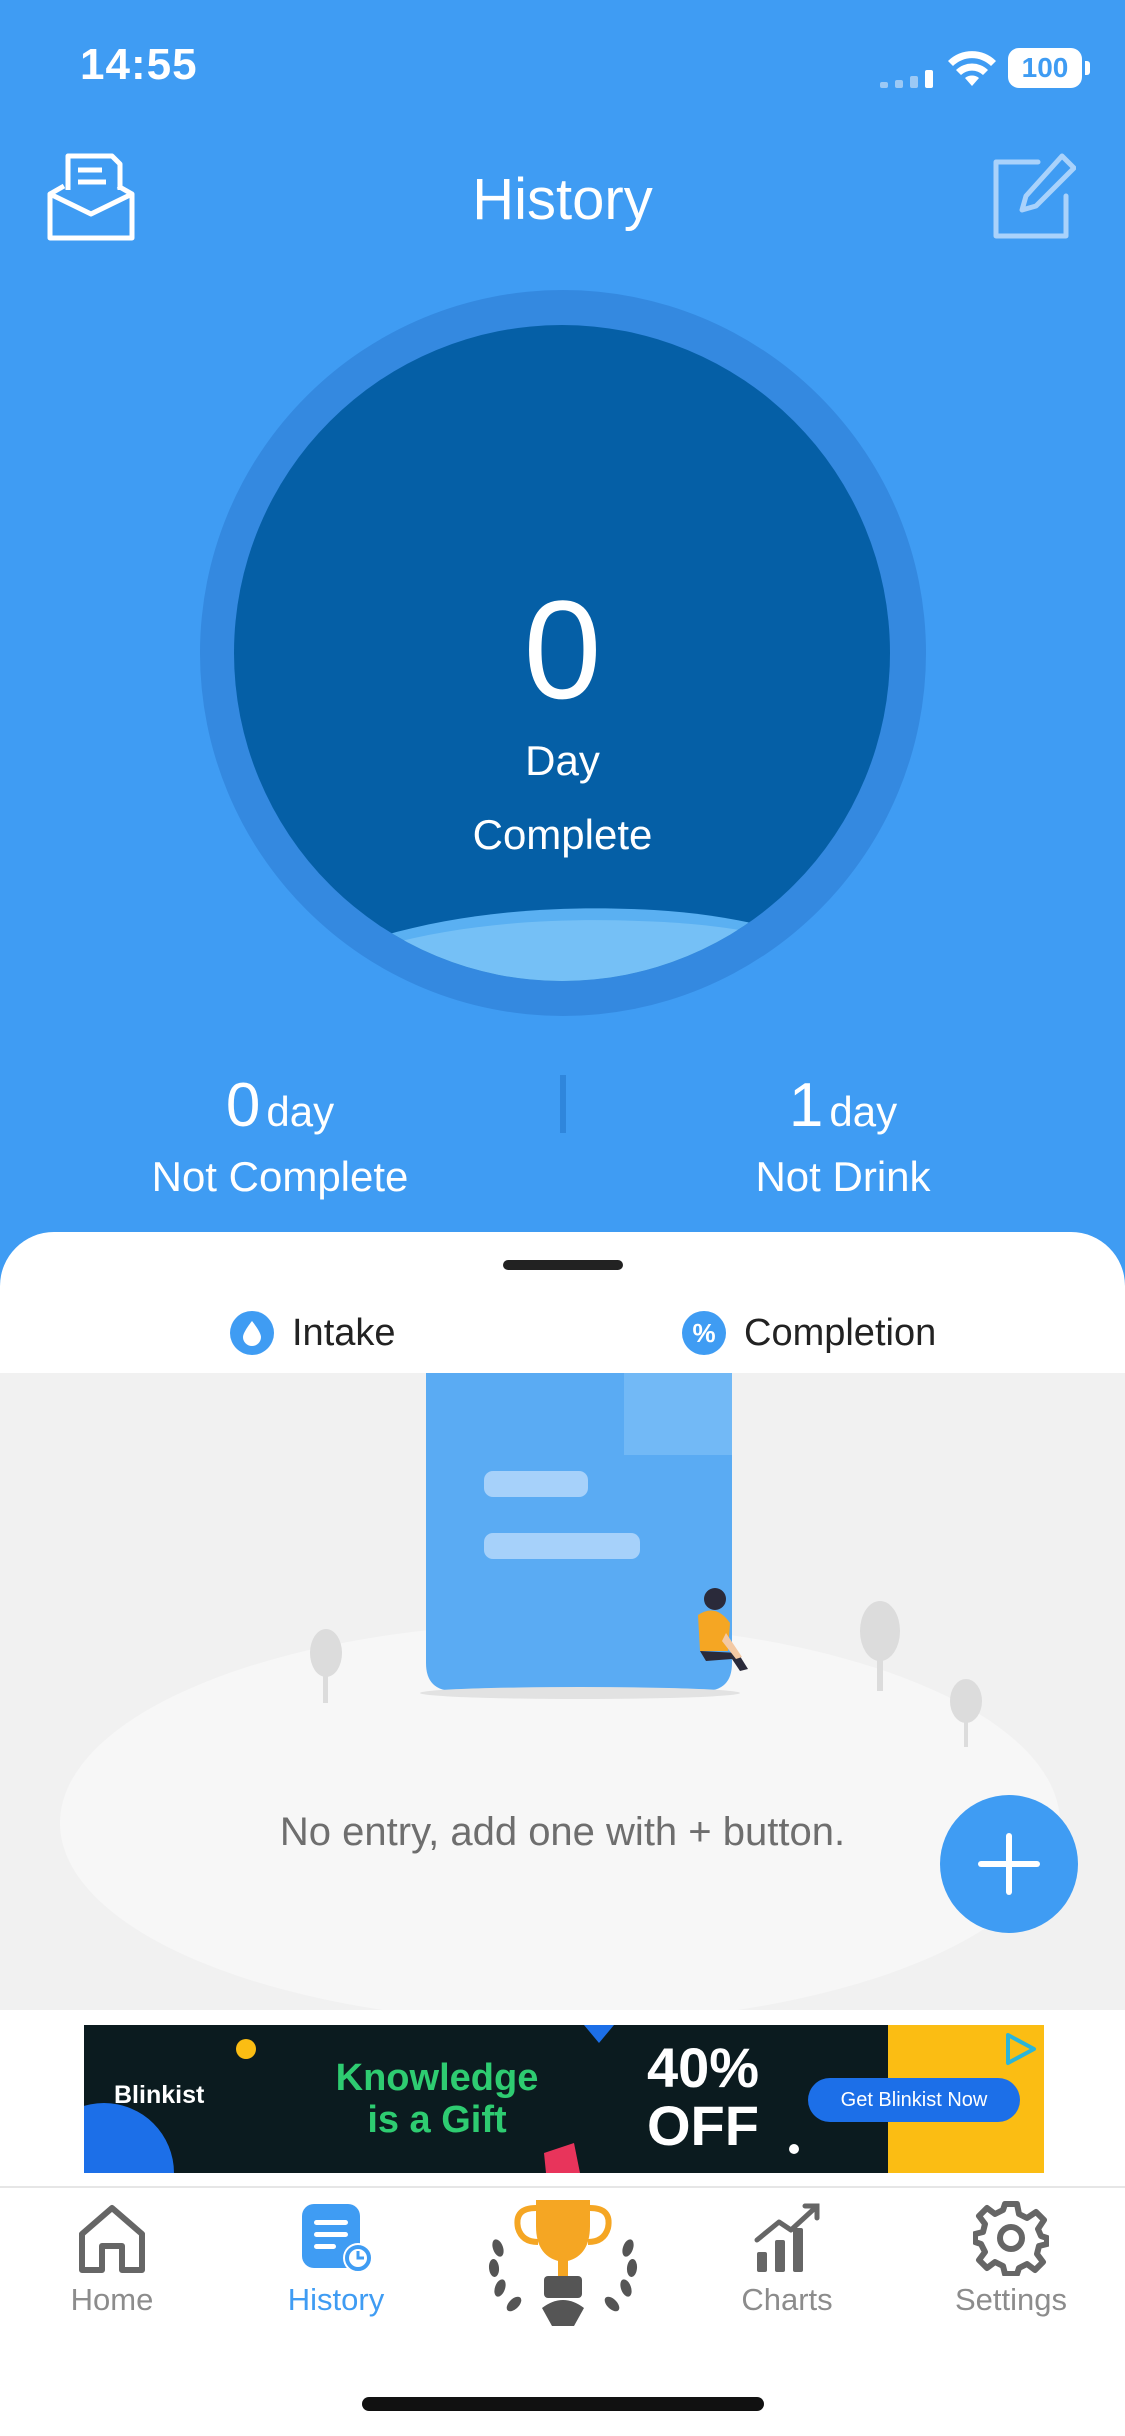 The height and width of the screenshot is (2436, 1125). What do you see at coordinates (336, 2299) in the screenshot?
I see `tab-history-label: History` at bounding box center [336, 2299].